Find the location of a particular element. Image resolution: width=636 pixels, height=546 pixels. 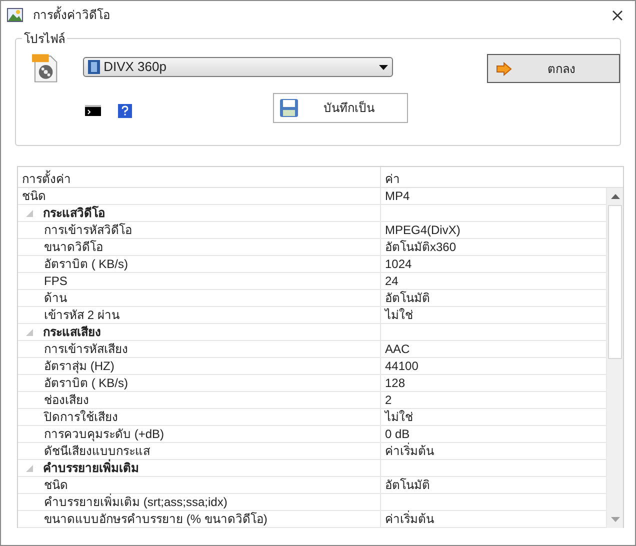

property-value: 44100 is located at coordinates (401, 366).